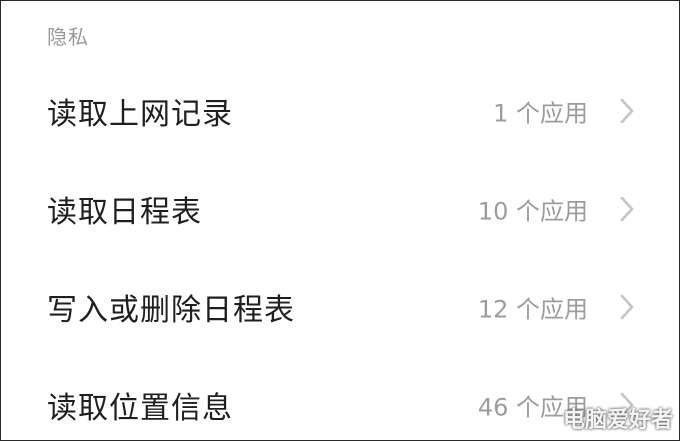 This screenshot has height=441, width=680. What do you see at coordinates (532, 309) in the screenshot?
I see `app-count: 12 个应用` at bounding box center [532, 309].